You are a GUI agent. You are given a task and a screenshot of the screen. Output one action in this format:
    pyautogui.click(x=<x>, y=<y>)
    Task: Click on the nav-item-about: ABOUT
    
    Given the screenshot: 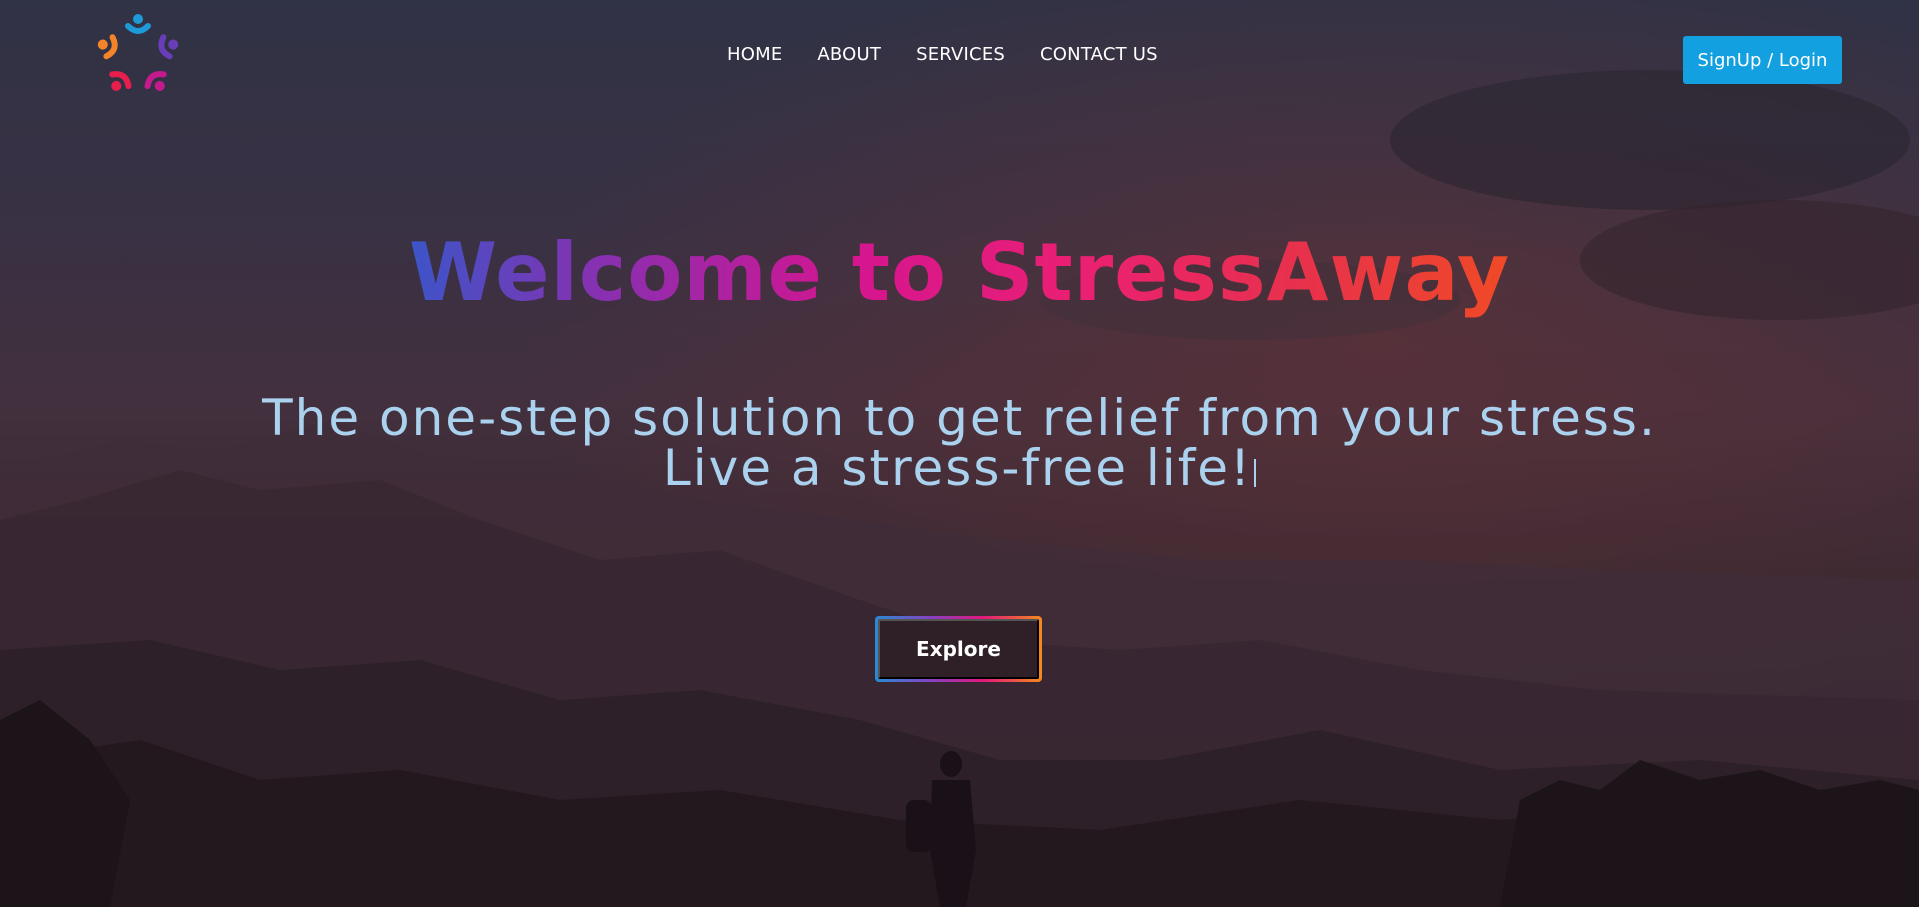 What is the action you would take?
    pyautogui.click(x=849, y=54)
    